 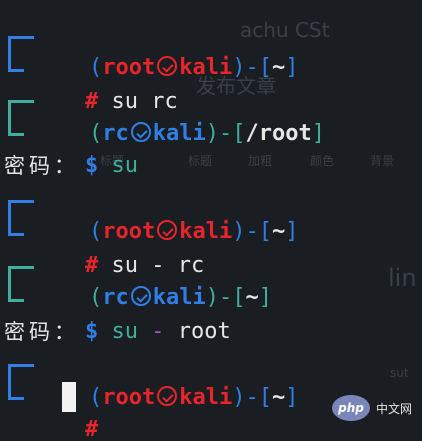 I want to click on prompt-symbol: #, so click(x=91, y=429).